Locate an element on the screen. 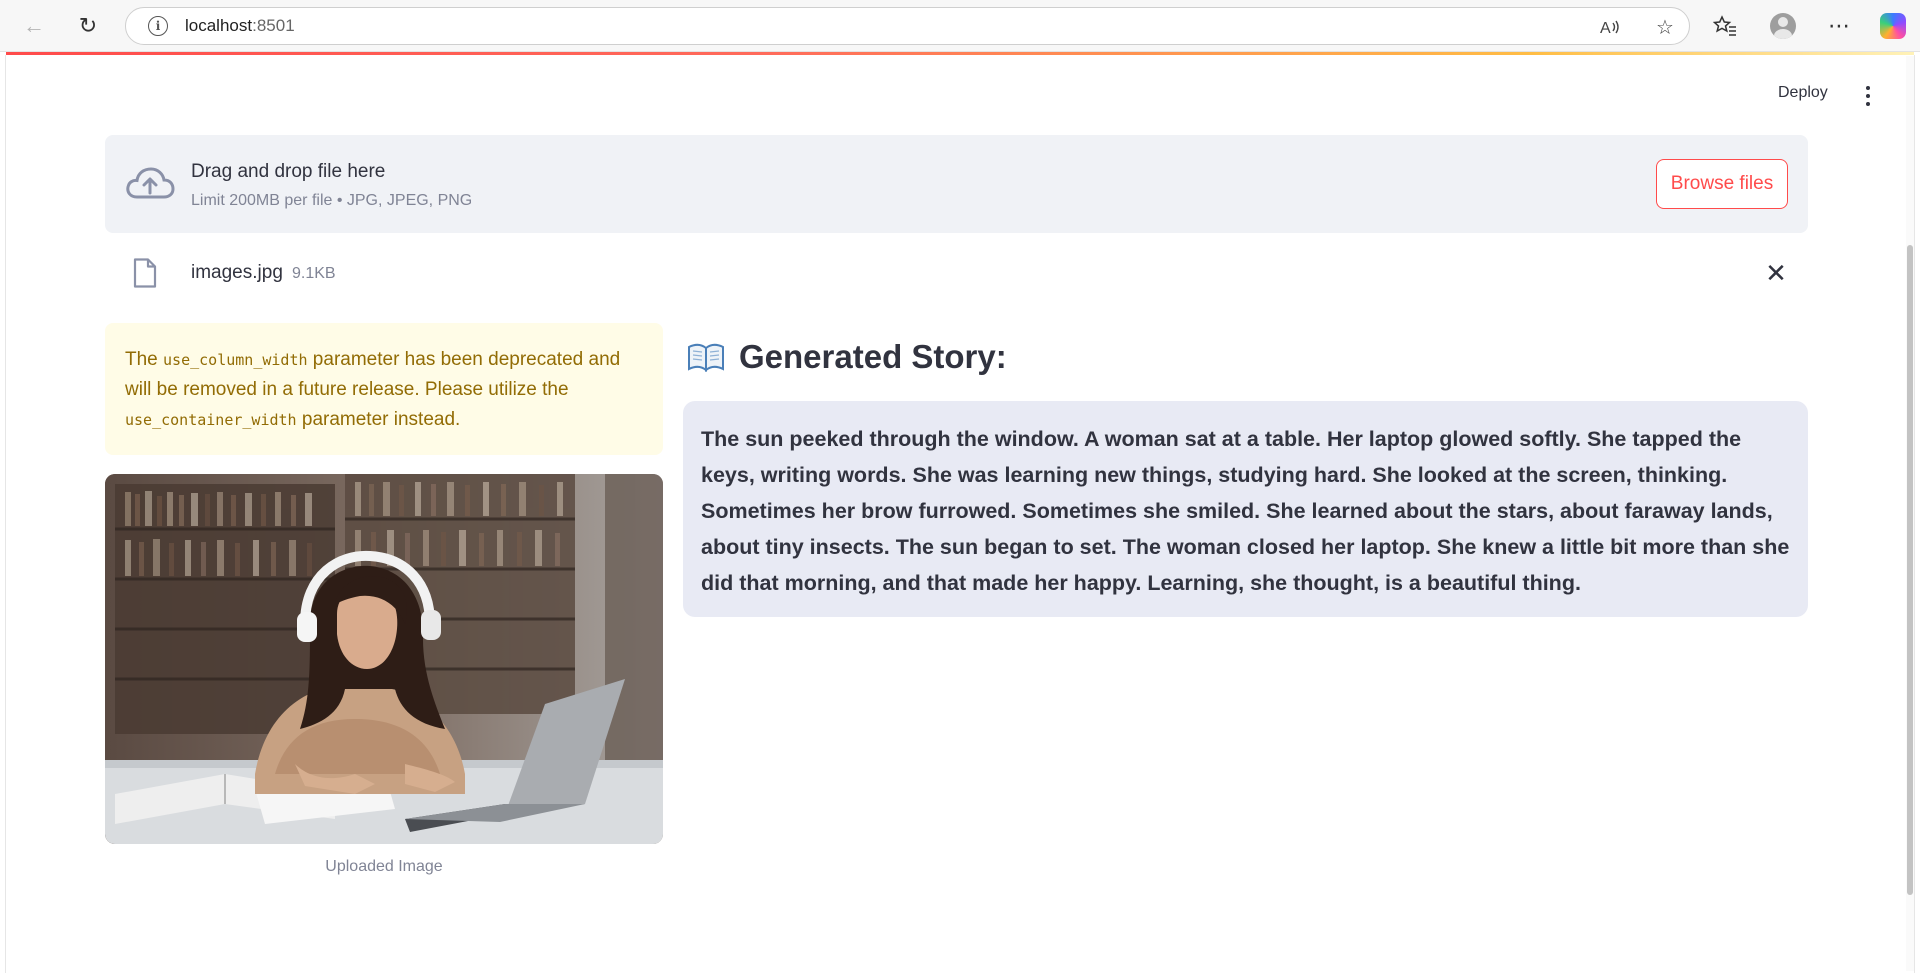 This screenshot has height=975, width=1920. warning-code-use-column-width: use_column_width is located at coordinates (235, 360).